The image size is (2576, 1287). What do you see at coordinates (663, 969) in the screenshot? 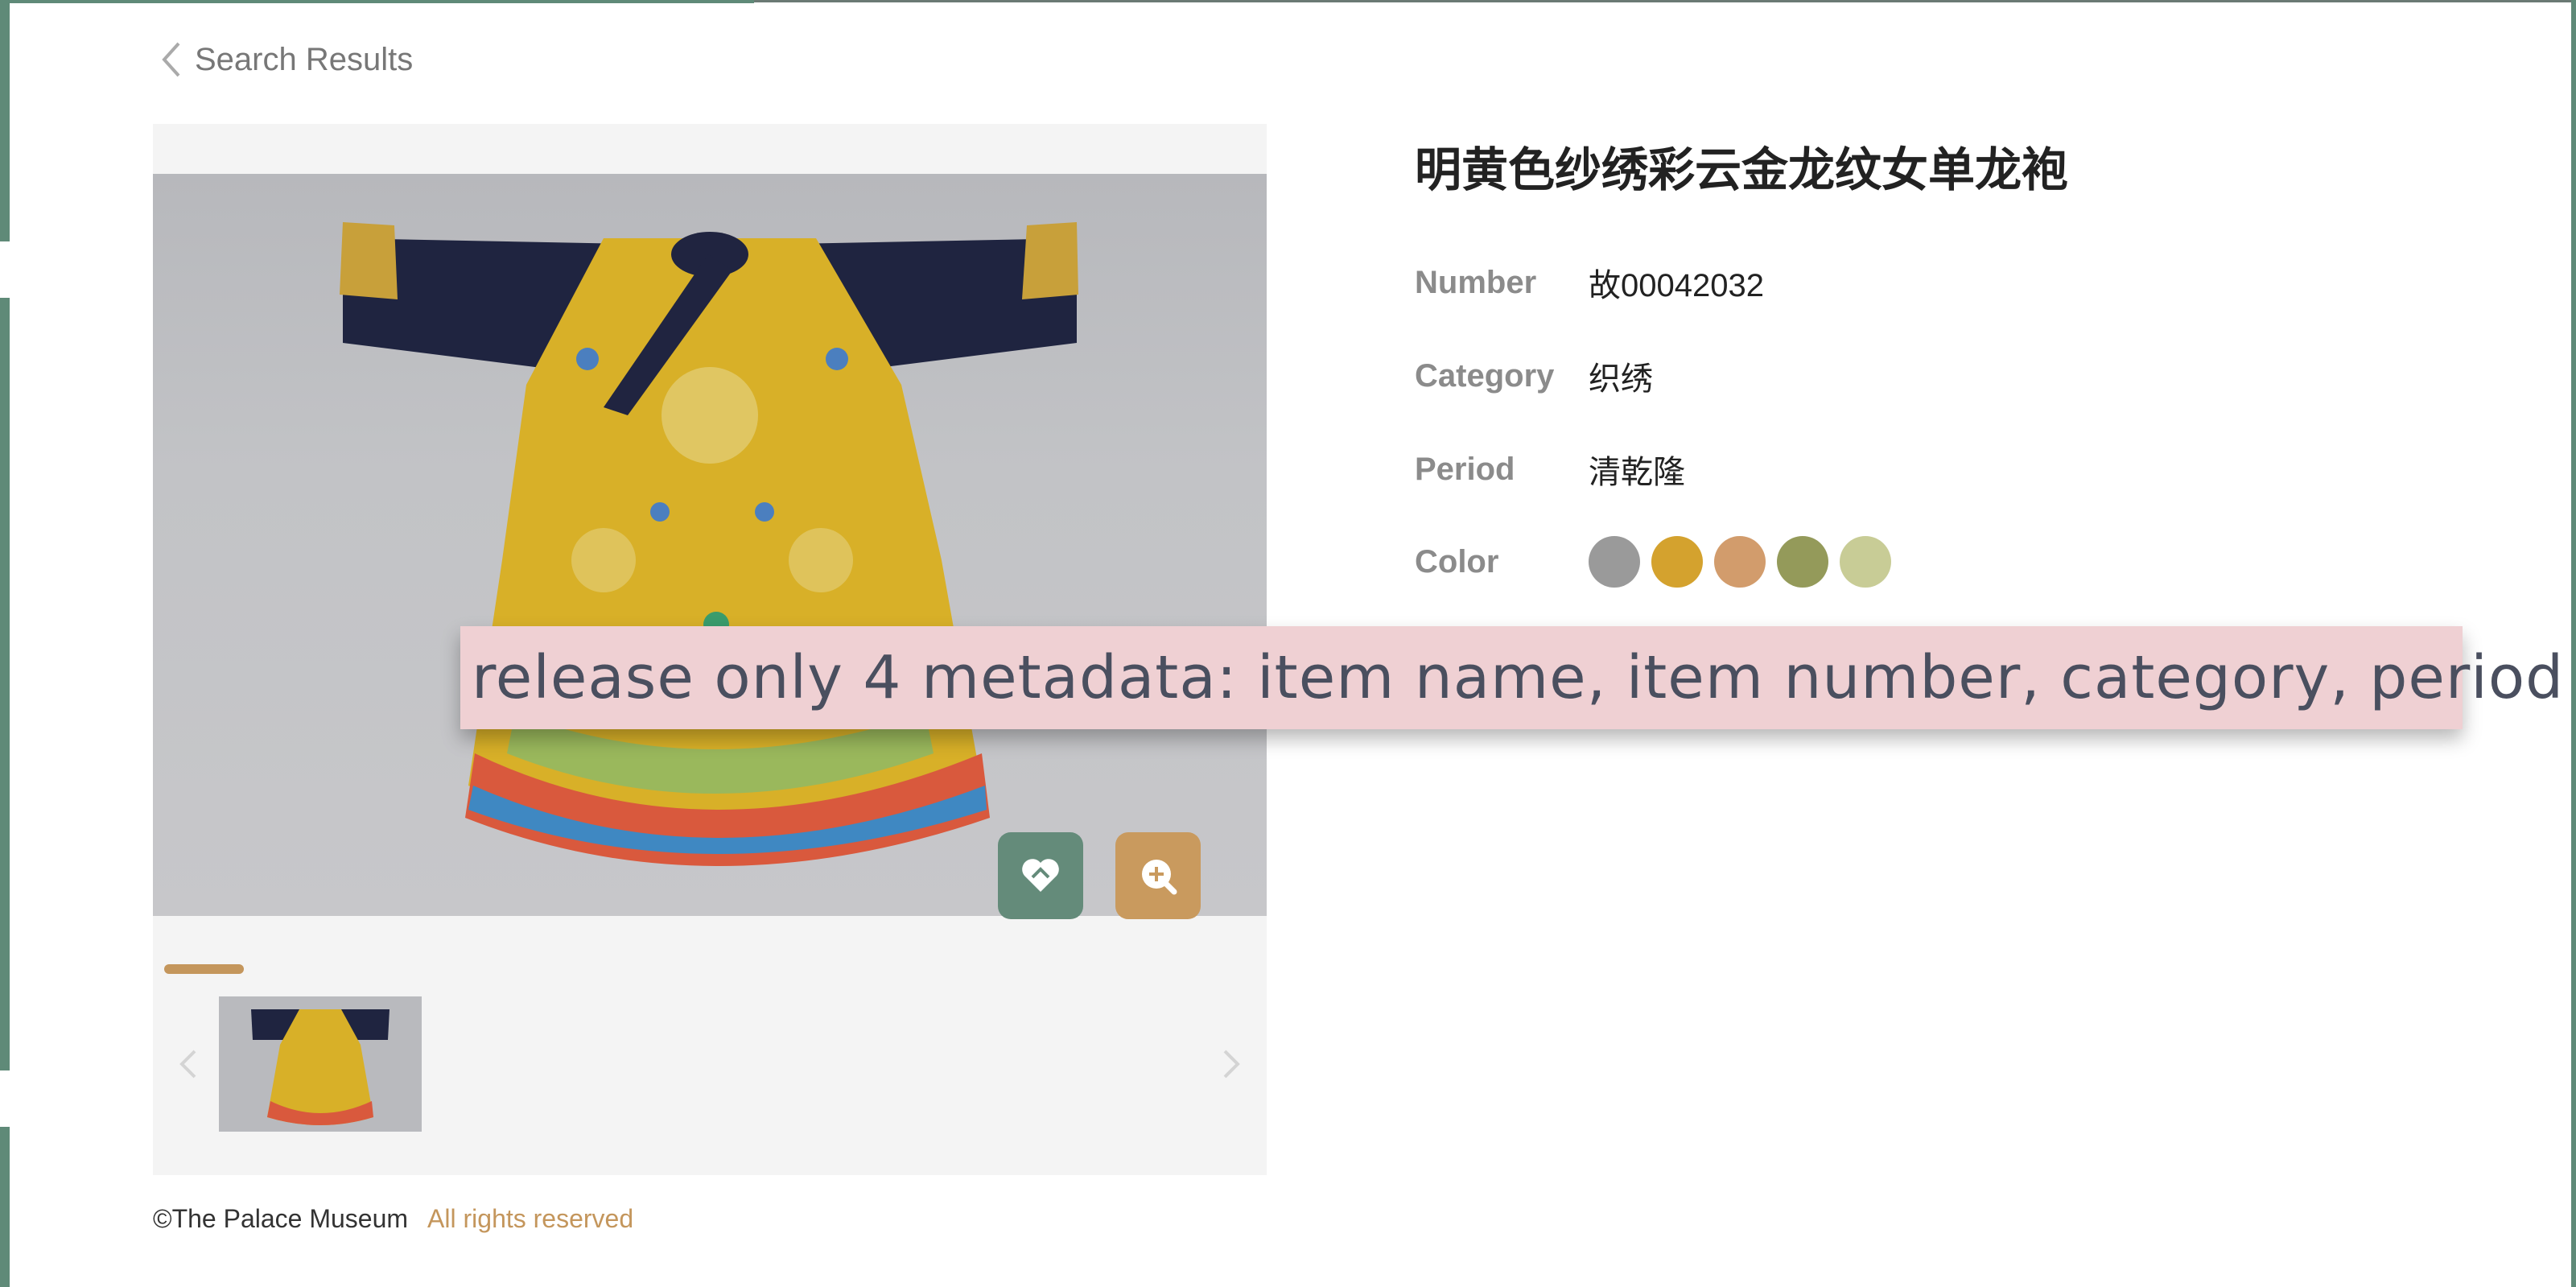
I see `image-progress-bar` at bounding box center [663, 969].